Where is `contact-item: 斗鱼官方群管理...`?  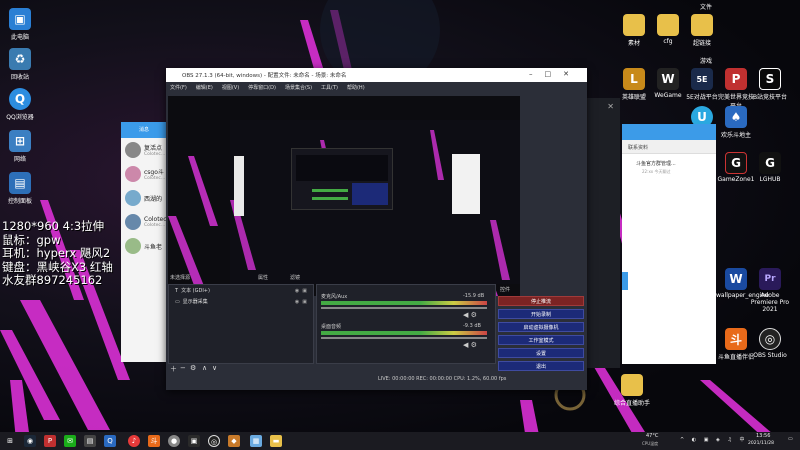
contact-item: 斗鱼官方群管理... is located at coordinates (669, 160).